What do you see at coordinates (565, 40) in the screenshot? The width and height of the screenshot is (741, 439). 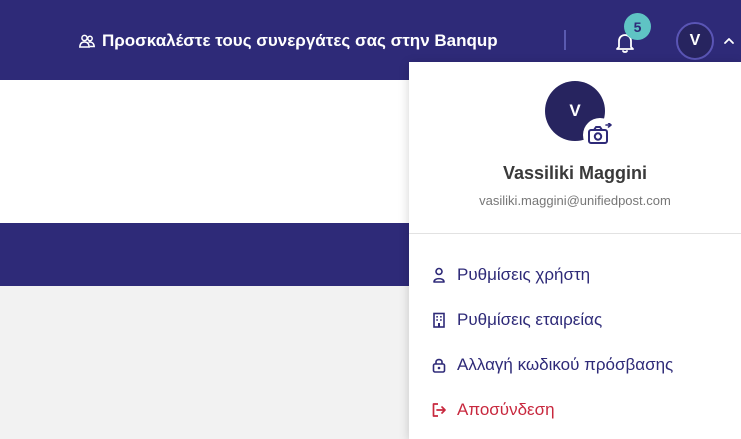 I see `header-divider` at bounding box center [565, 40].